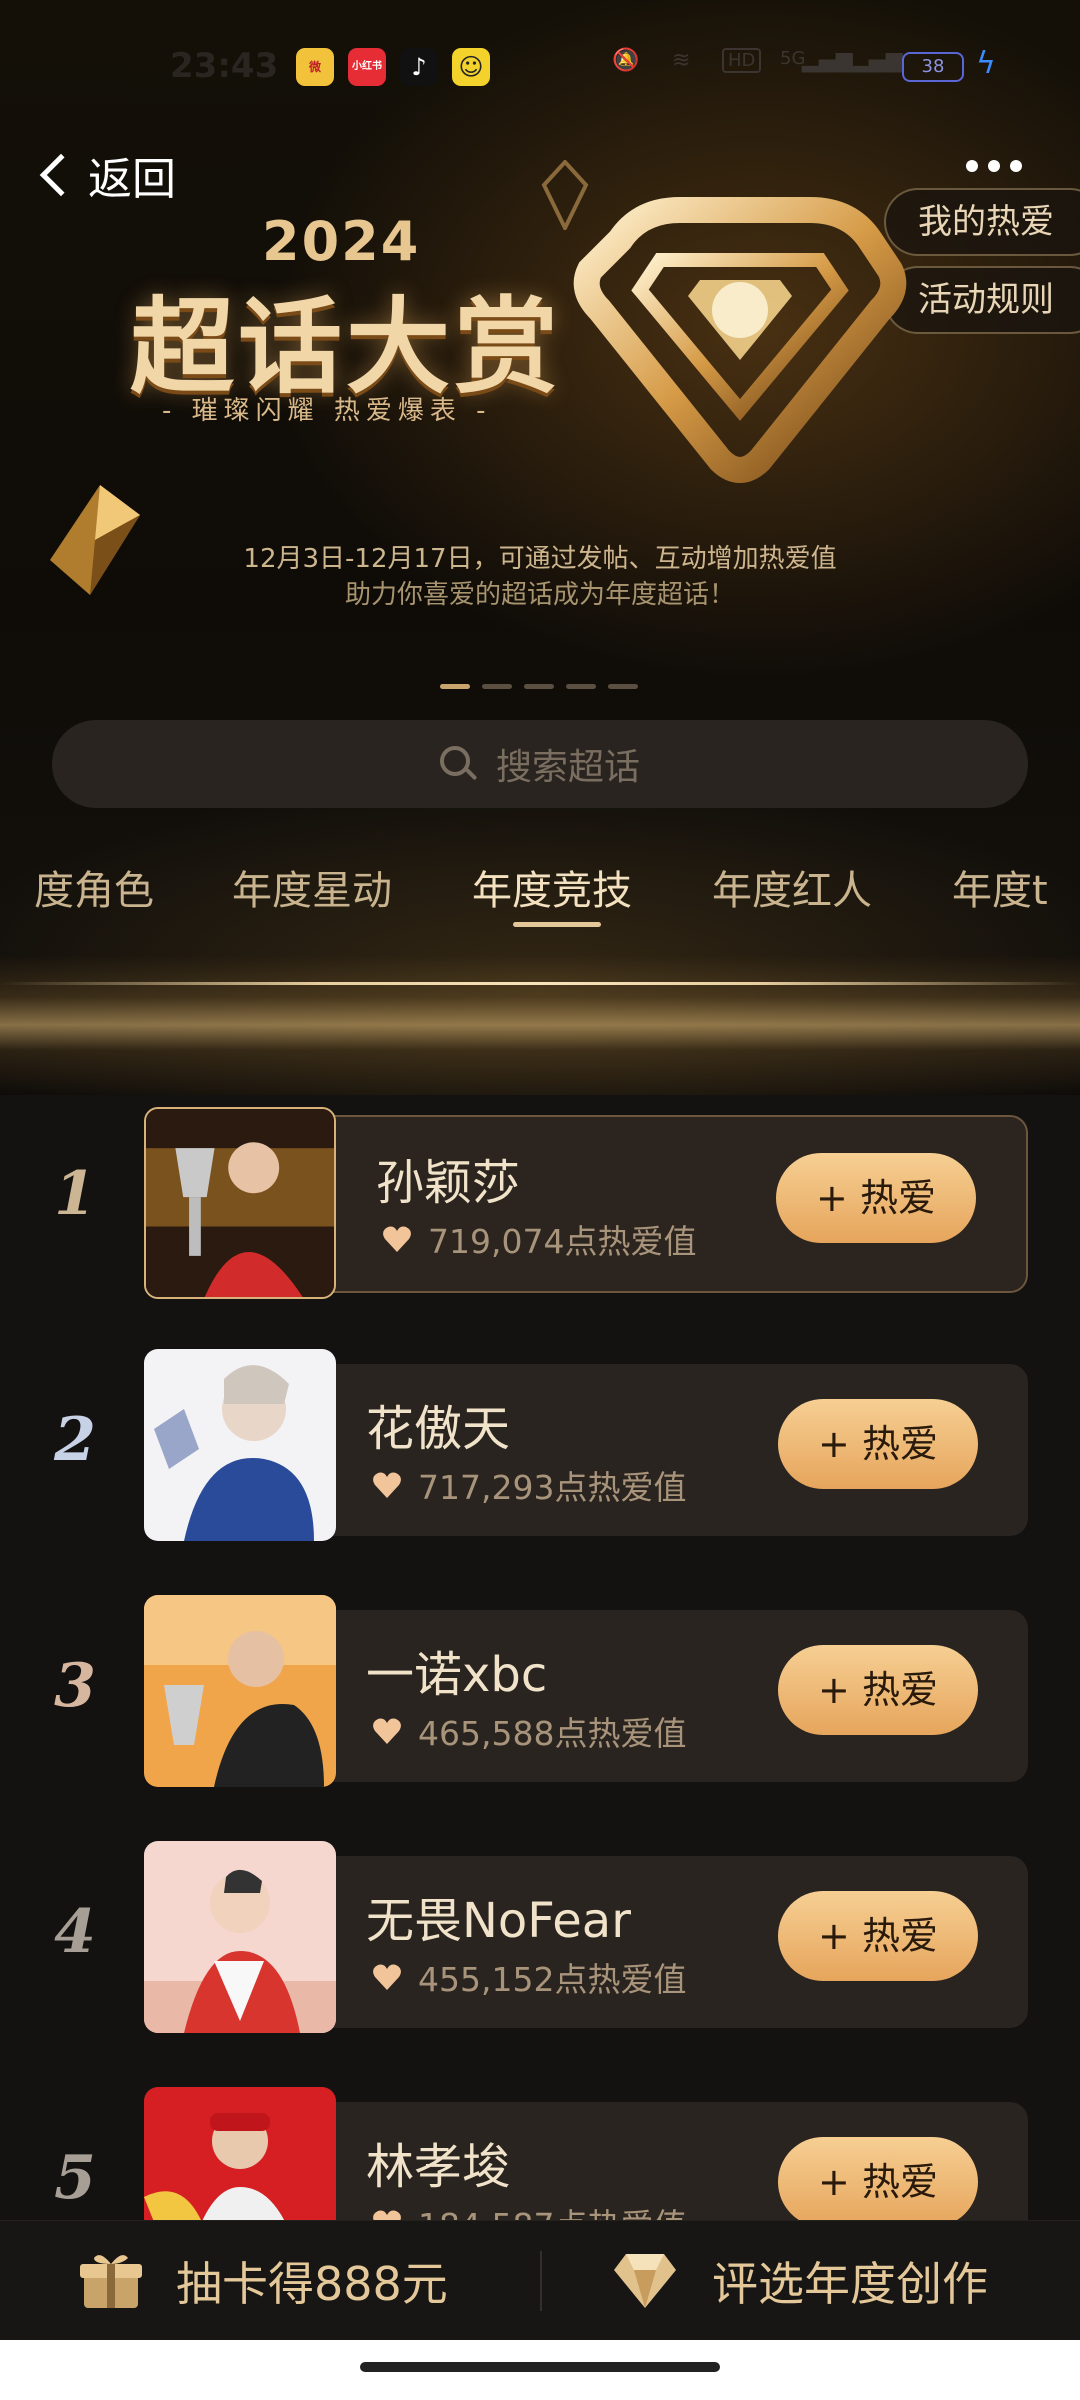  I want to click on bilibili-app-icon: ☺, so click(471, 67).